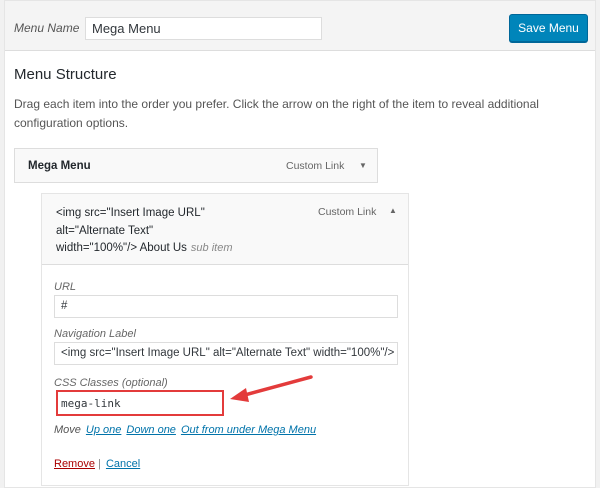 The width and height of the screenshot is (600, 488). What do you see at coordinates (103, 430) in the screenshot?
I see `move-up-link: Up one` at bounding box center [103, 430].